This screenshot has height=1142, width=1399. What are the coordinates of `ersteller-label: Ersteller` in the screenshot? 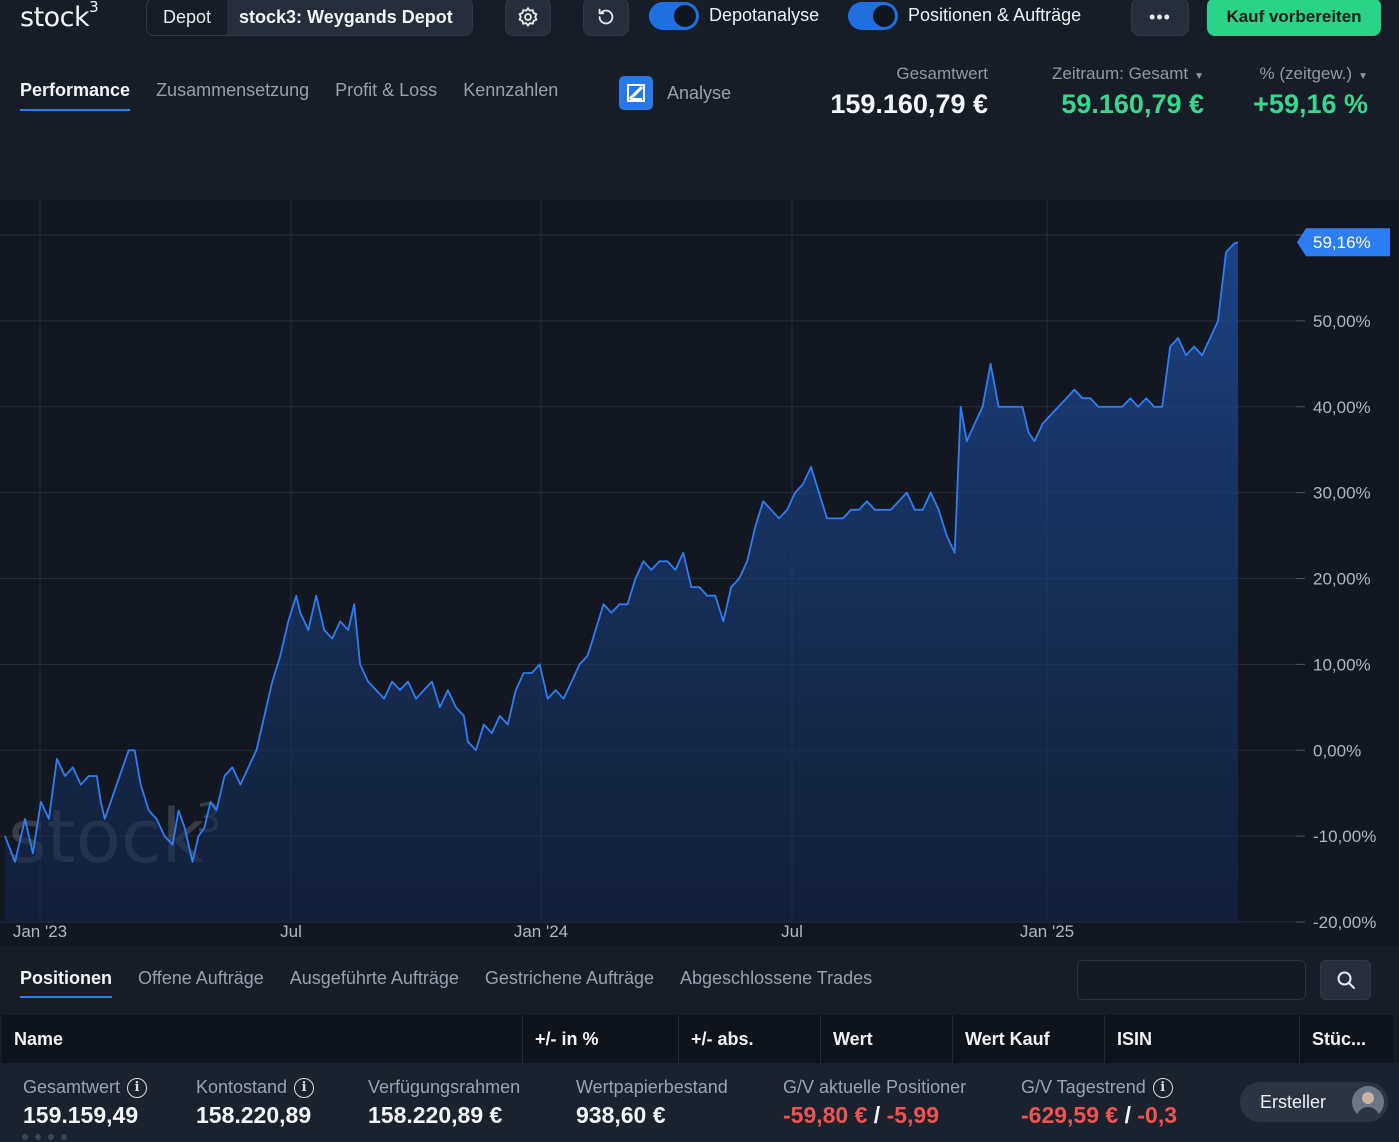 It's located at (1293, 1101).